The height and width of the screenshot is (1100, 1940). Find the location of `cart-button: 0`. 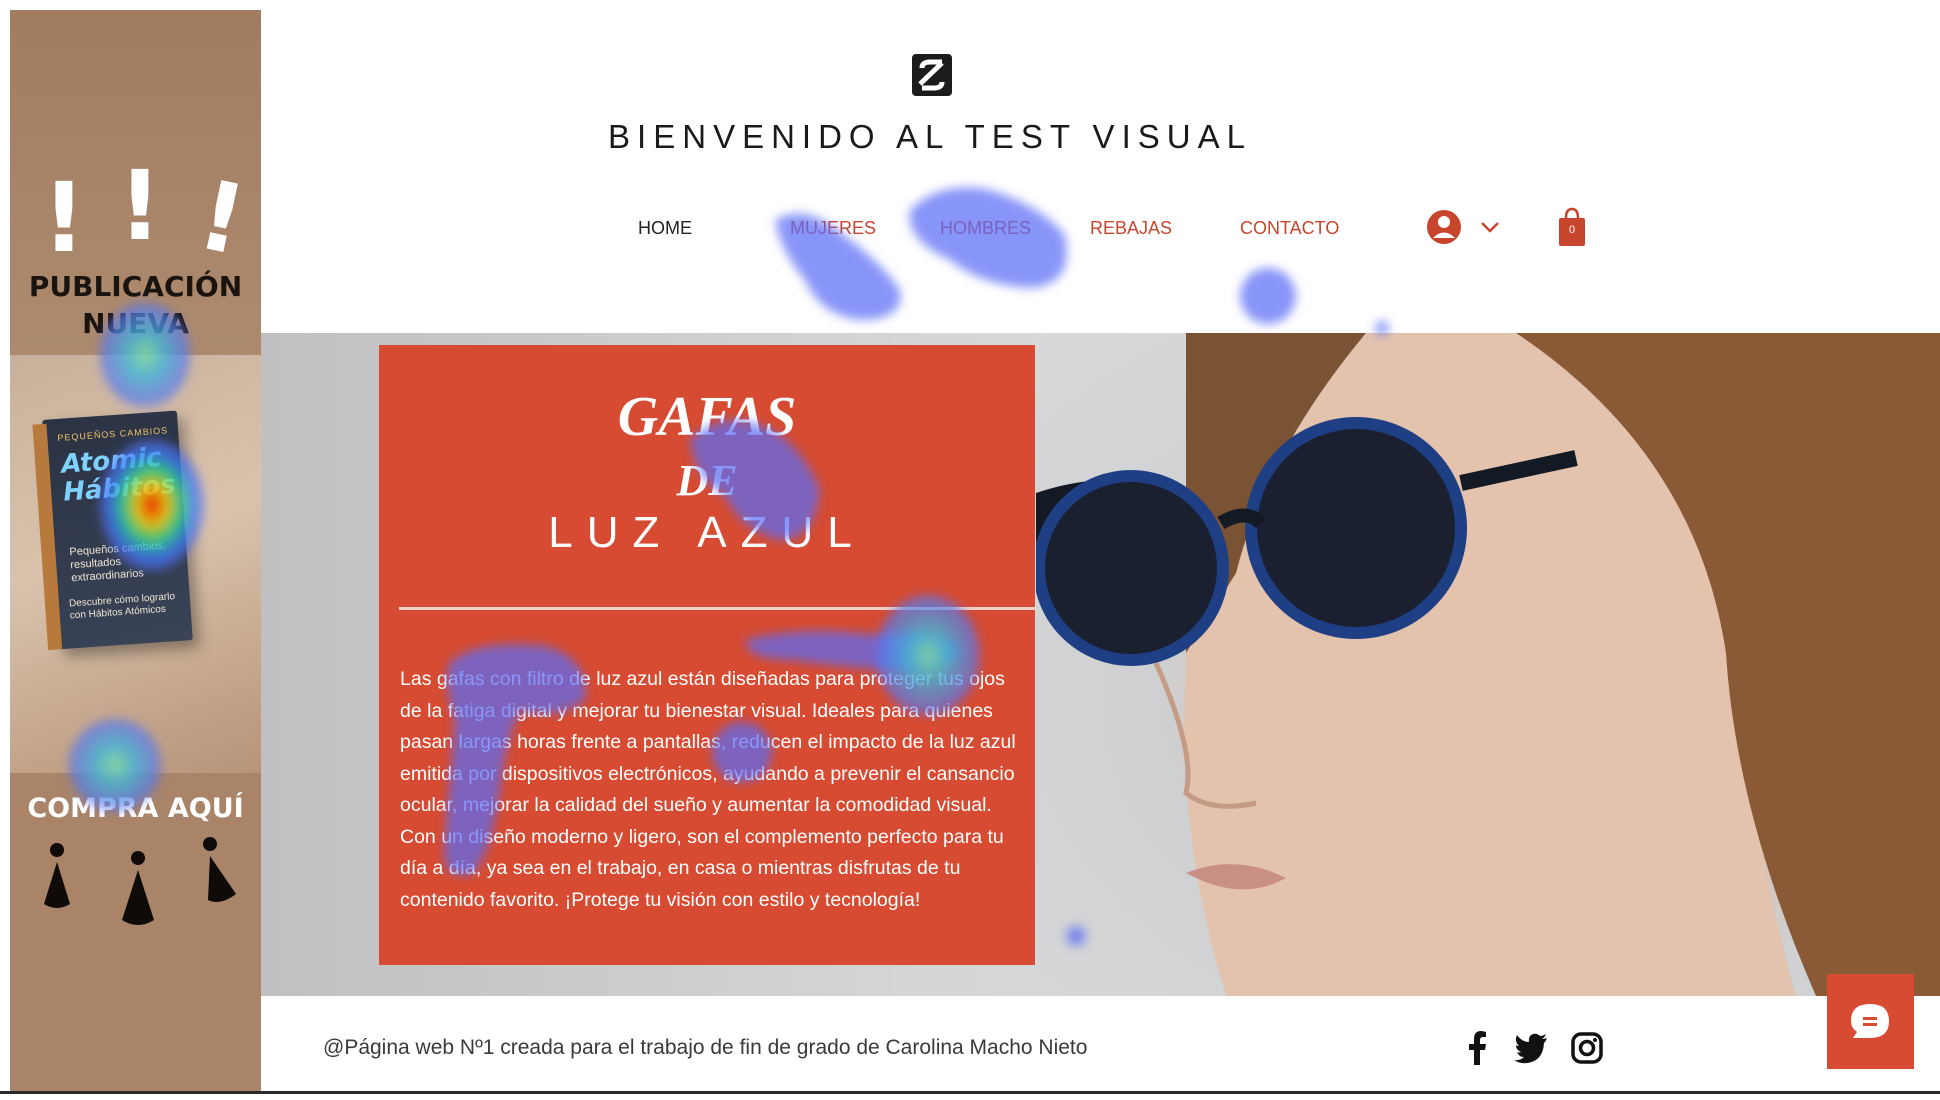

cart-button: 0 is located at coordinates (1572, 227).